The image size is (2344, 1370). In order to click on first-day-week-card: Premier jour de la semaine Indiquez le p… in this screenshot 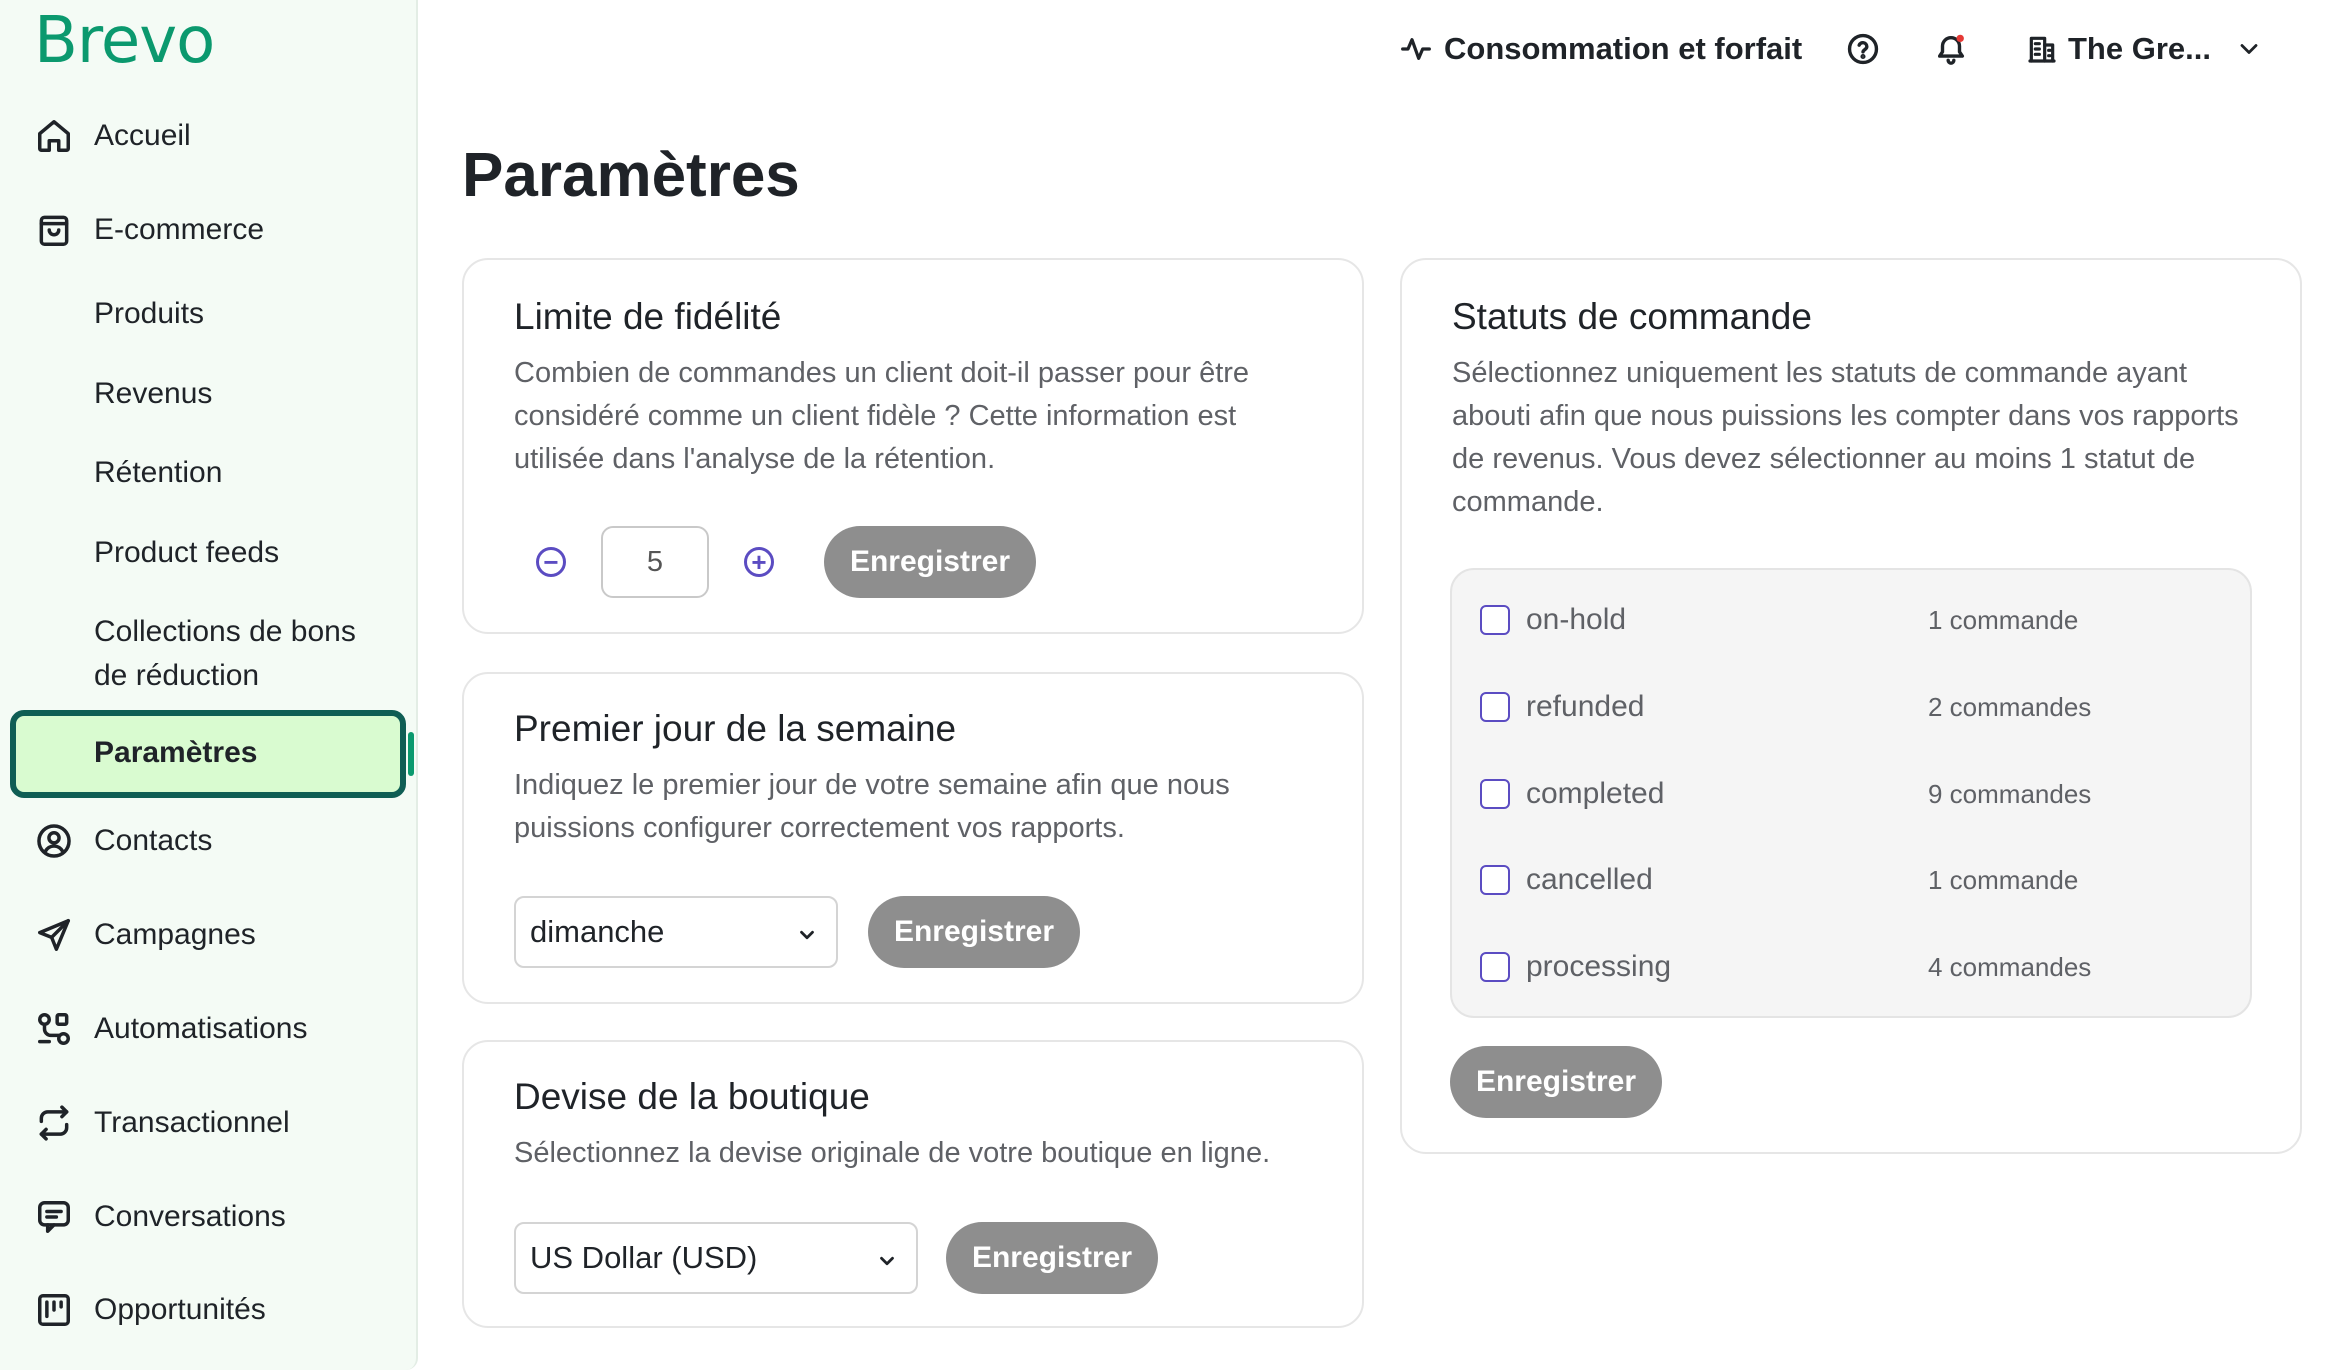, I will do `click(913, 838)`.